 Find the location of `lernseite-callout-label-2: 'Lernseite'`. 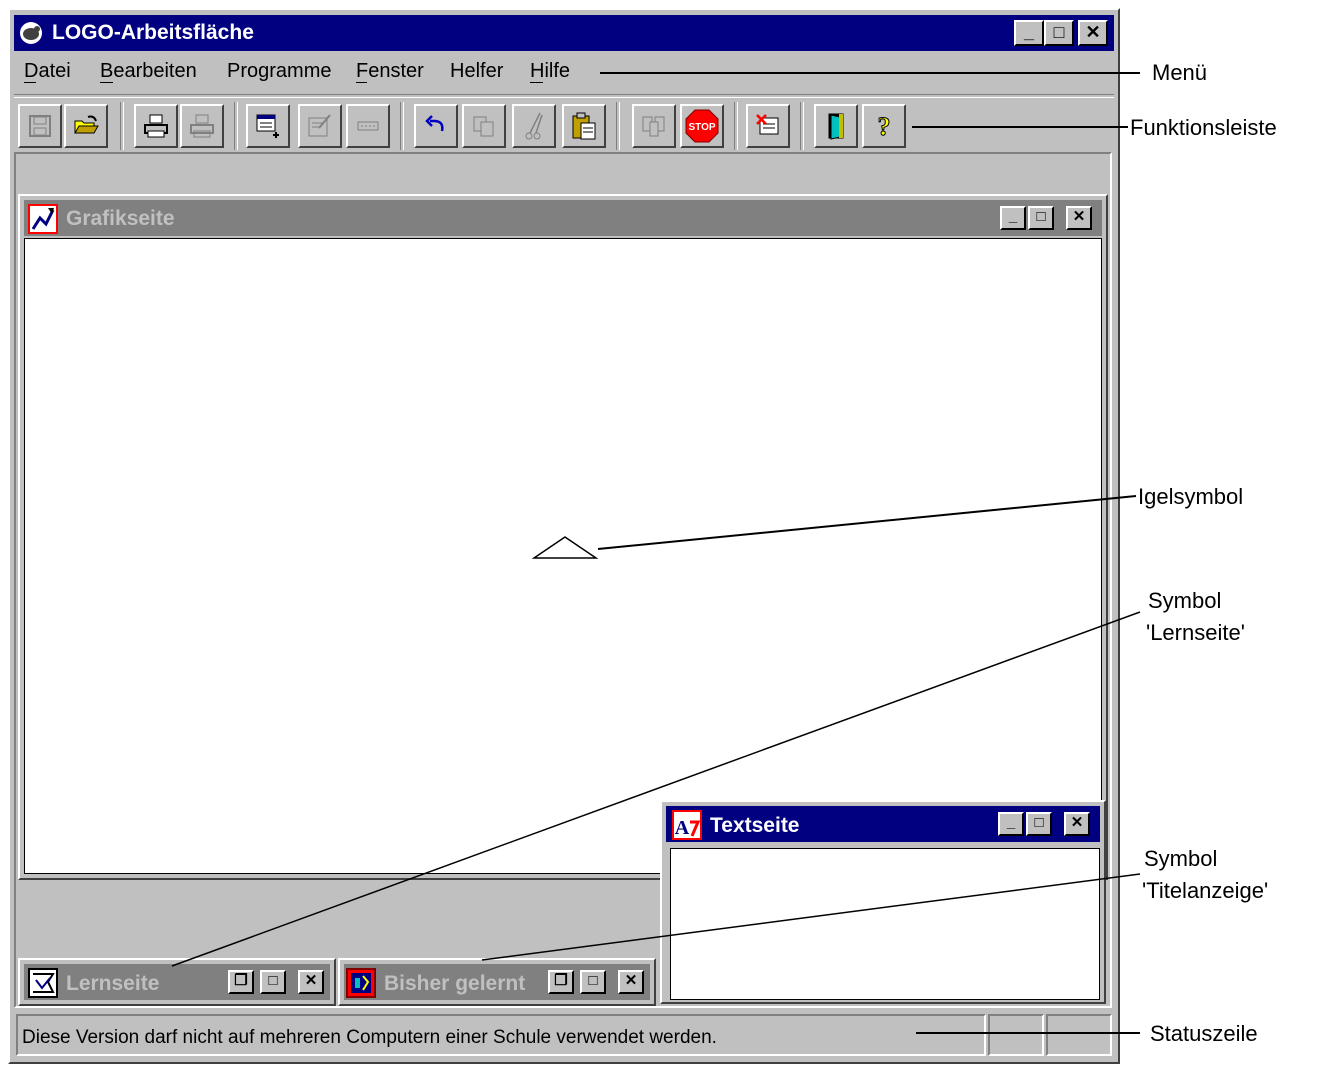

lernseite-callout-label-2: 'Lernseite' is located at coordinates (1195, 632).